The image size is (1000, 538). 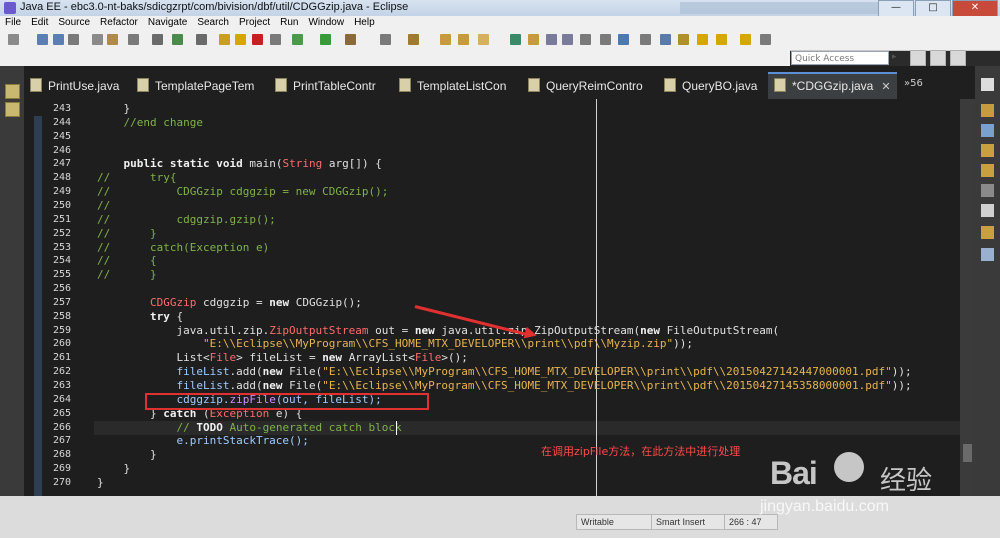 What do you see at coordinates (918, 58) in the screenshot?
I see `open-perspective-icon` at bounding box center [918, 58].